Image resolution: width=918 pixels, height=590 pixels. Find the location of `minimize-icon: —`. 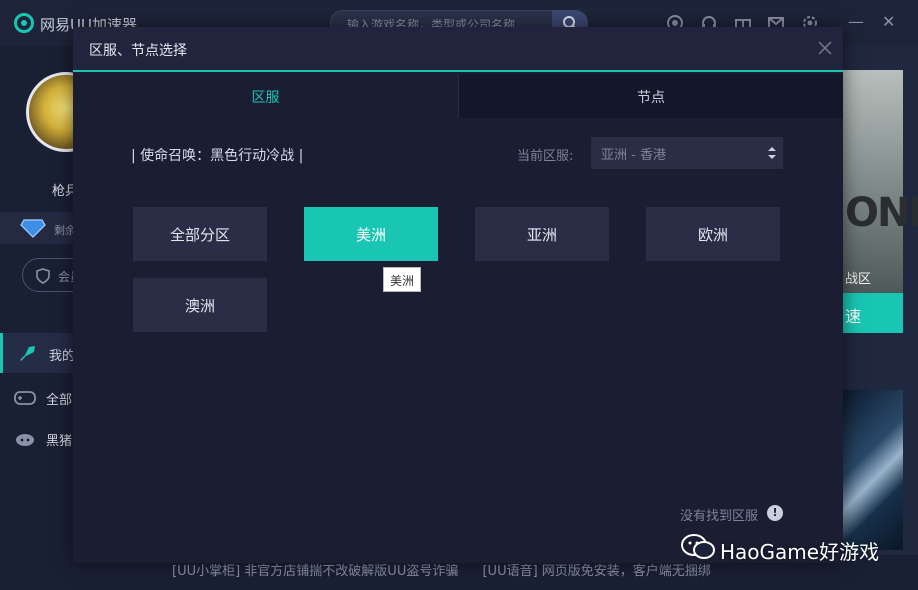

minimize-icon: — is located at coordinates (856, 21).